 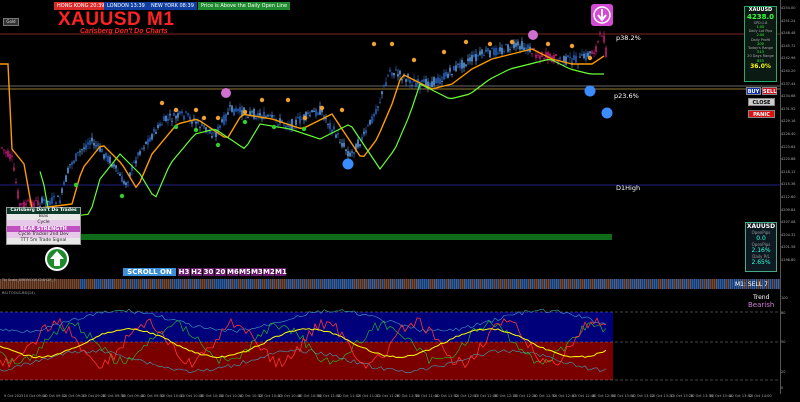 What do you see at coordinates (769, 91) in the screenshot?
I see `sell-button: SELL` at bounding box center [769, 91].